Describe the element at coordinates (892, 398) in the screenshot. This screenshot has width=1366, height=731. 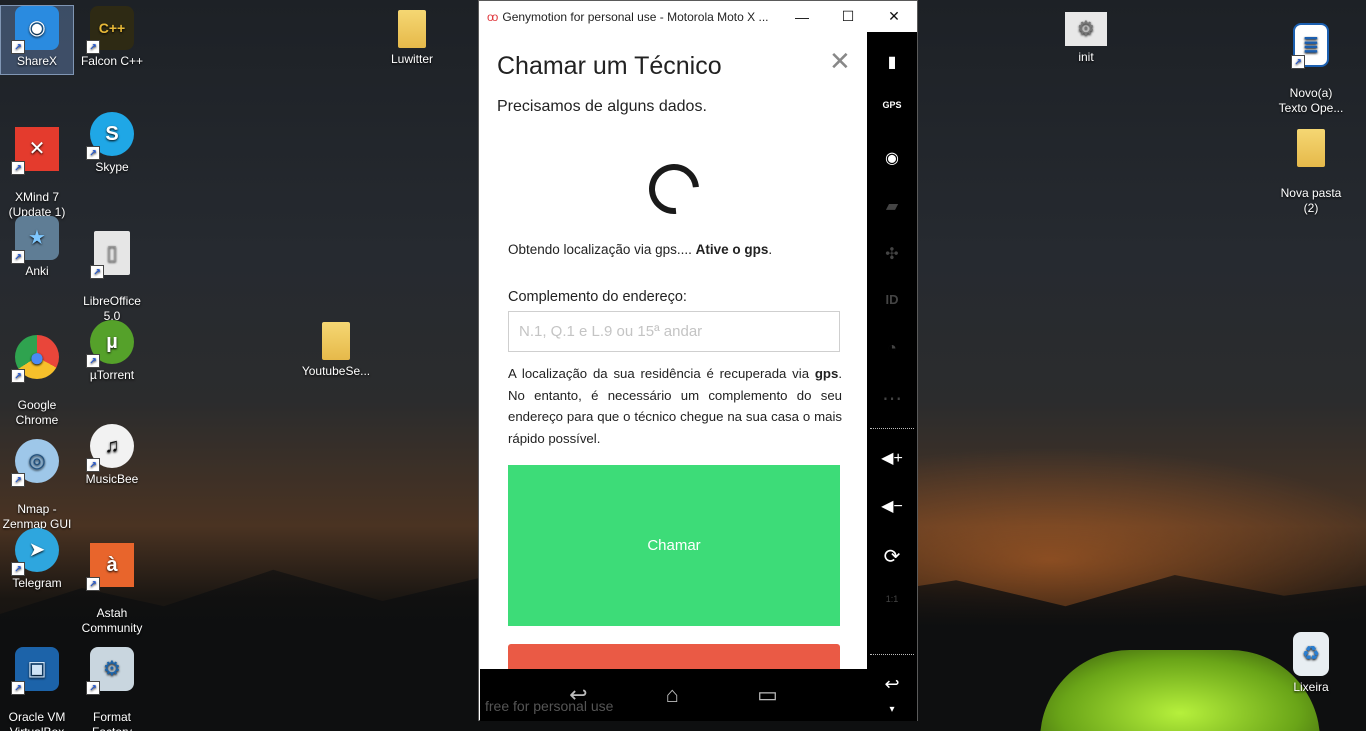
I see `sms-icon: ⋯` at that location.